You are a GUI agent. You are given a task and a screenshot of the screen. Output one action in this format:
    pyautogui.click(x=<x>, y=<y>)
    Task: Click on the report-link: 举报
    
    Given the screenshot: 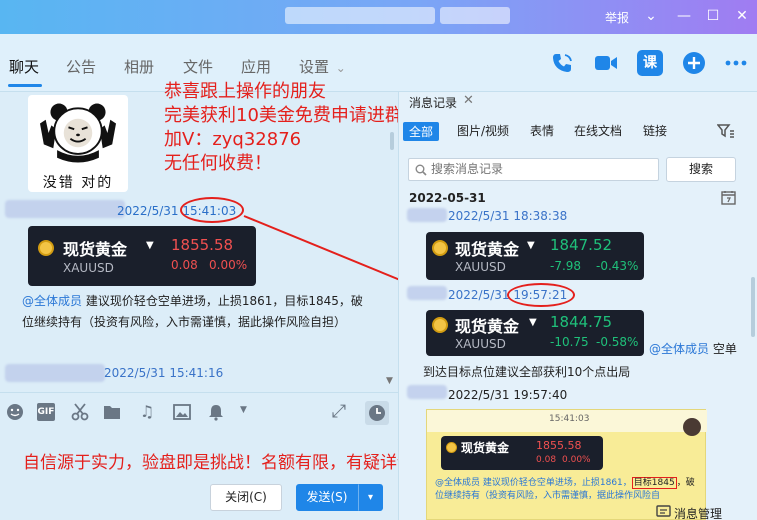 What is the action you would take?
    pyautogui.click(x=617, y=17)
    